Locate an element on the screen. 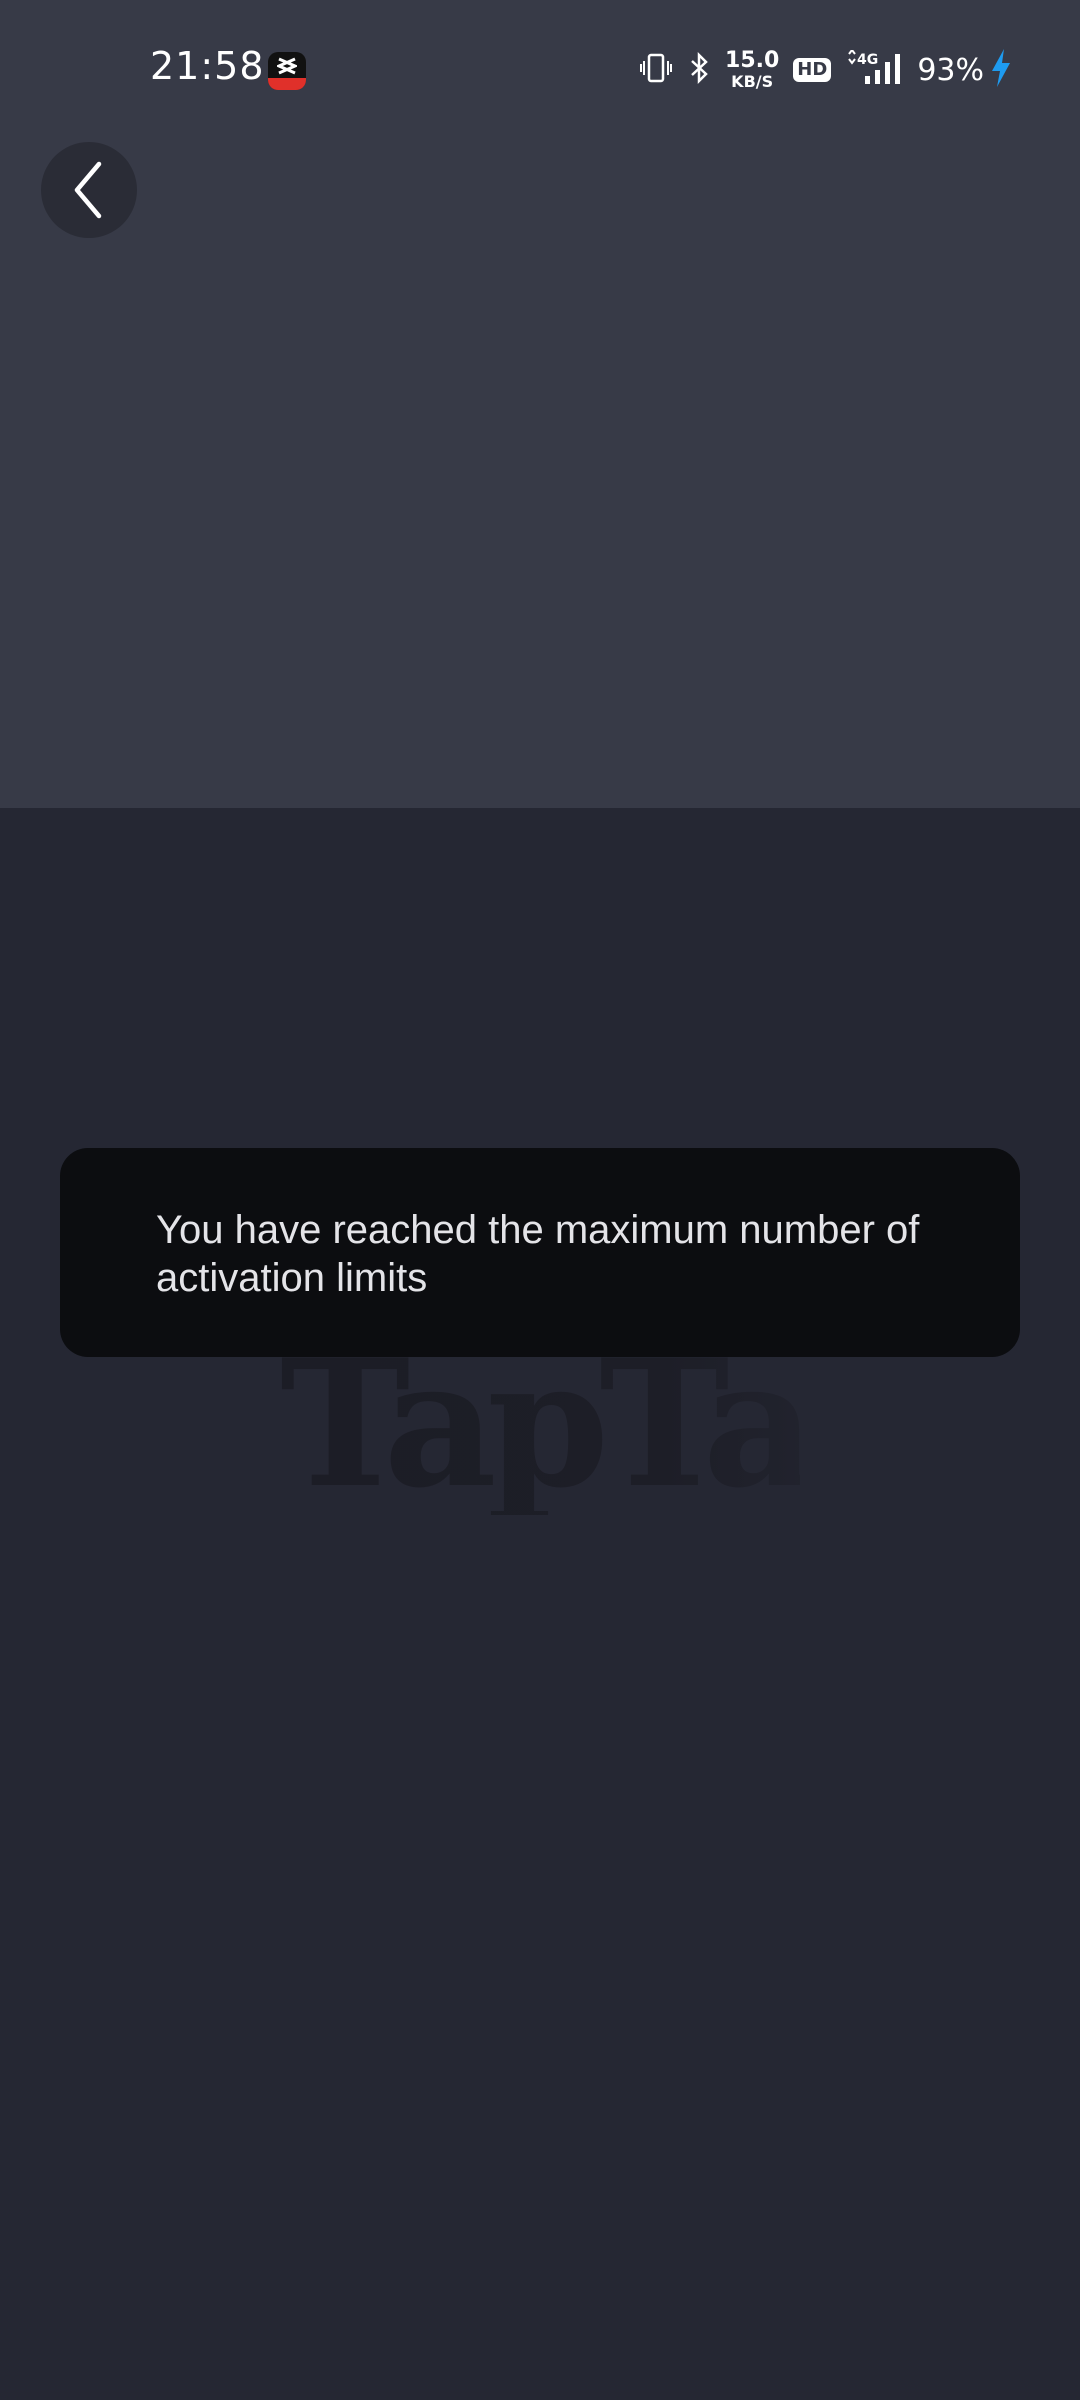 Image resolution: width=1080 pixels, height=2400 pixels. signal-icon: 4G is located at coordinates (874, 69).